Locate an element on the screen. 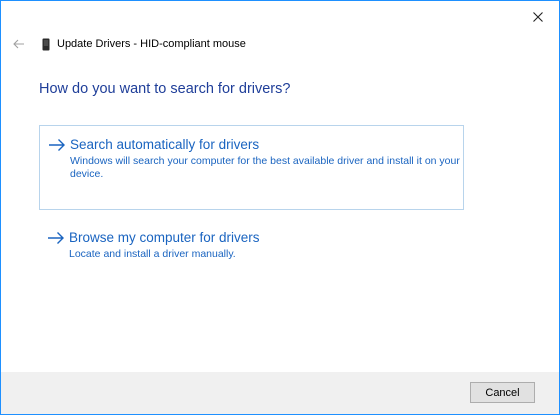 The height and width of the screenshot is (415, 560). header-title: Update Drivers - HID-compliant mouse is located at coordinates (151, 44).